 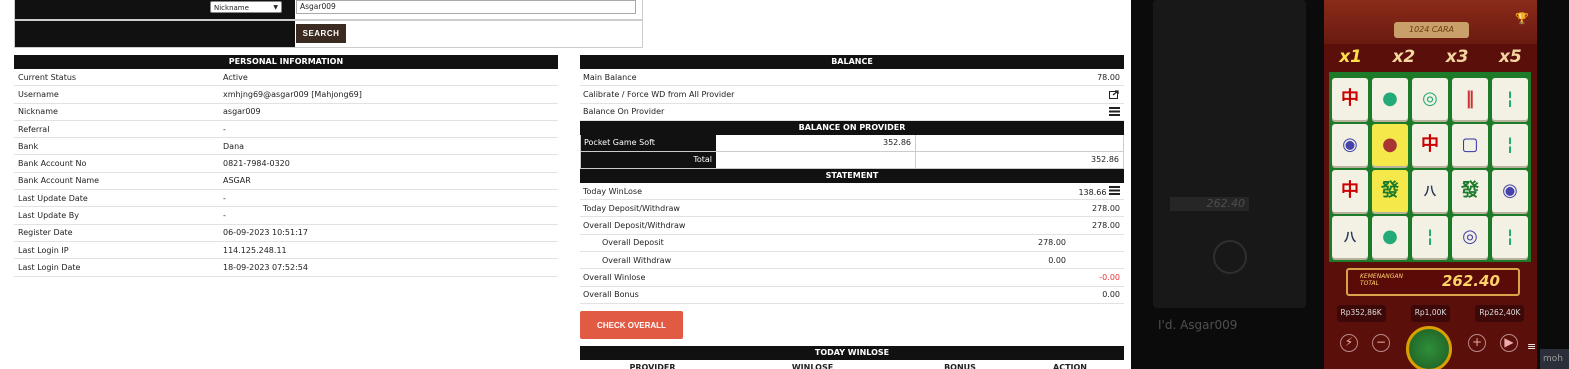 I want to click on overall-dw-row: Overall Deposit/Withdraw 278.00, so click(x=852, y=226).